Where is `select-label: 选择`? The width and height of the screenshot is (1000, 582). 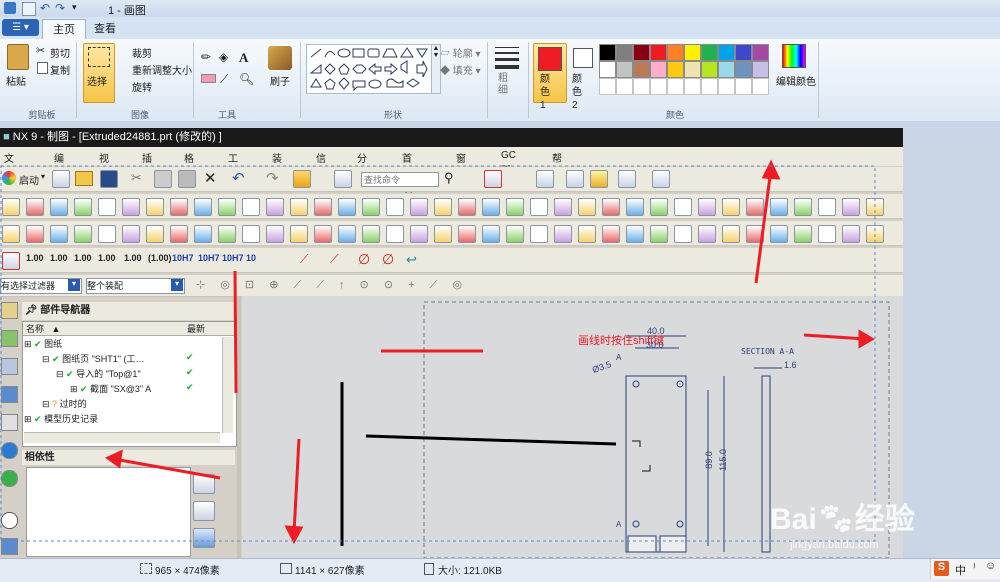
select-label: 选择 is located at coordinates (97, 82).